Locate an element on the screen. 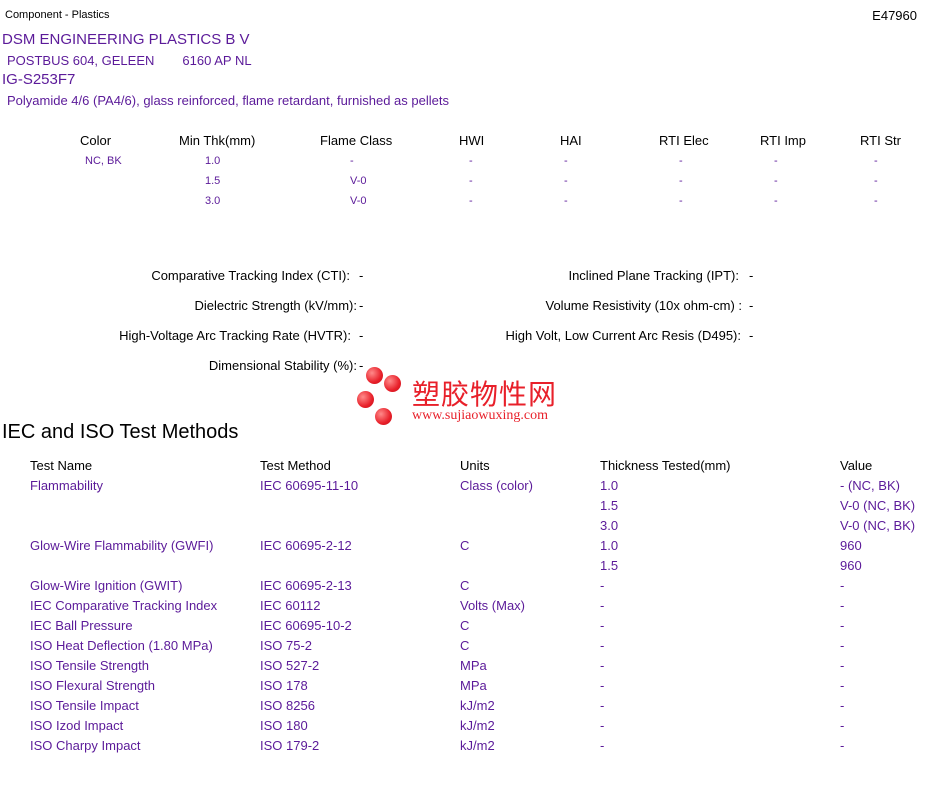 This screenshot has width=950, height=800. test-method-cell: IEC 60695-10-2 is located at coordinates (306, 625).